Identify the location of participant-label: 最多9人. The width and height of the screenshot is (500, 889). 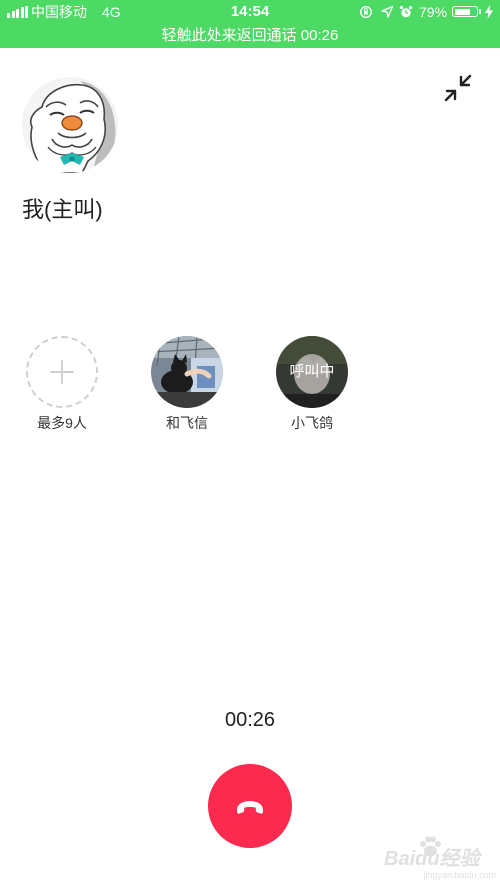
(62, 423).